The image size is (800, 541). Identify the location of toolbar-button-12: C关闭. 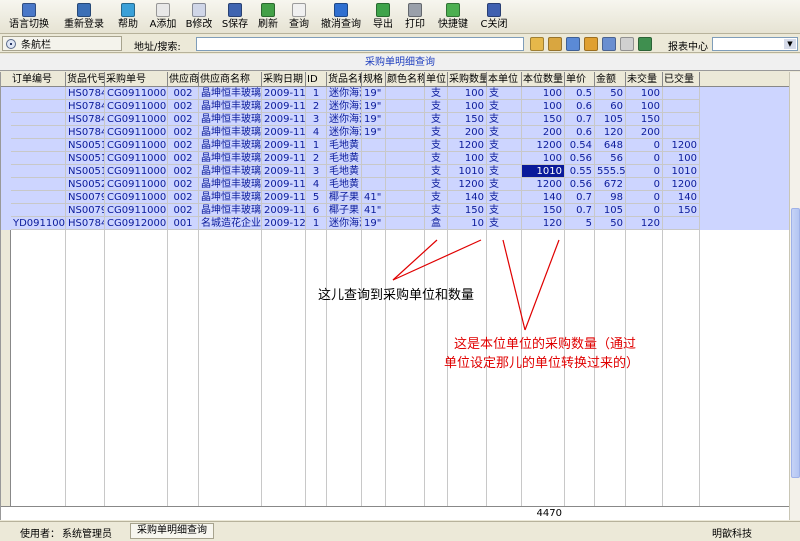
(494, 17).